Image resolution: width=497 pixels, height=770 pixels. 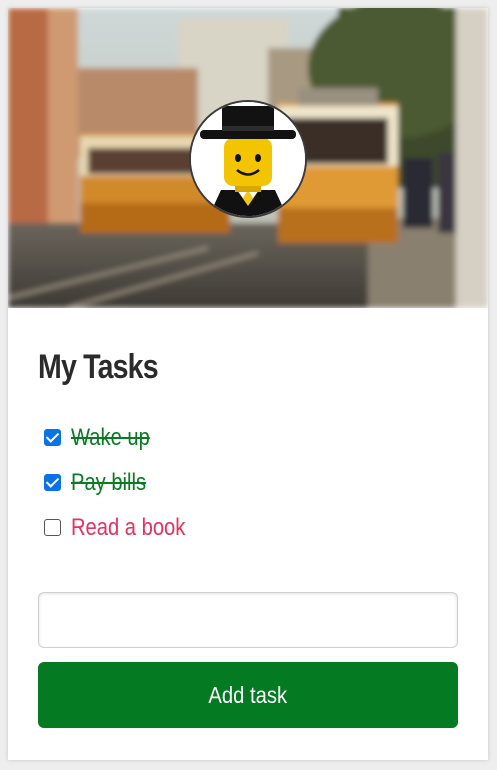 What do you see at coordinates (248, 620) in the screenshot?
I see `new-task-input` at bounding box center [248, 620].